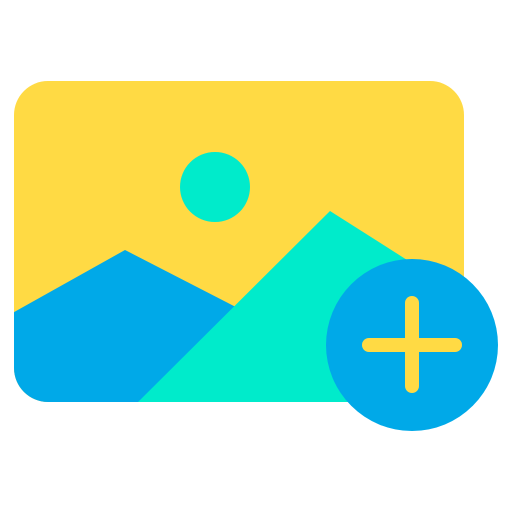 The width and height of the screenshot is (512, 512). What do you see at coordinates (215, 187) in the screenshot?
I see `sun-icon` at bounding box center [215, 187].